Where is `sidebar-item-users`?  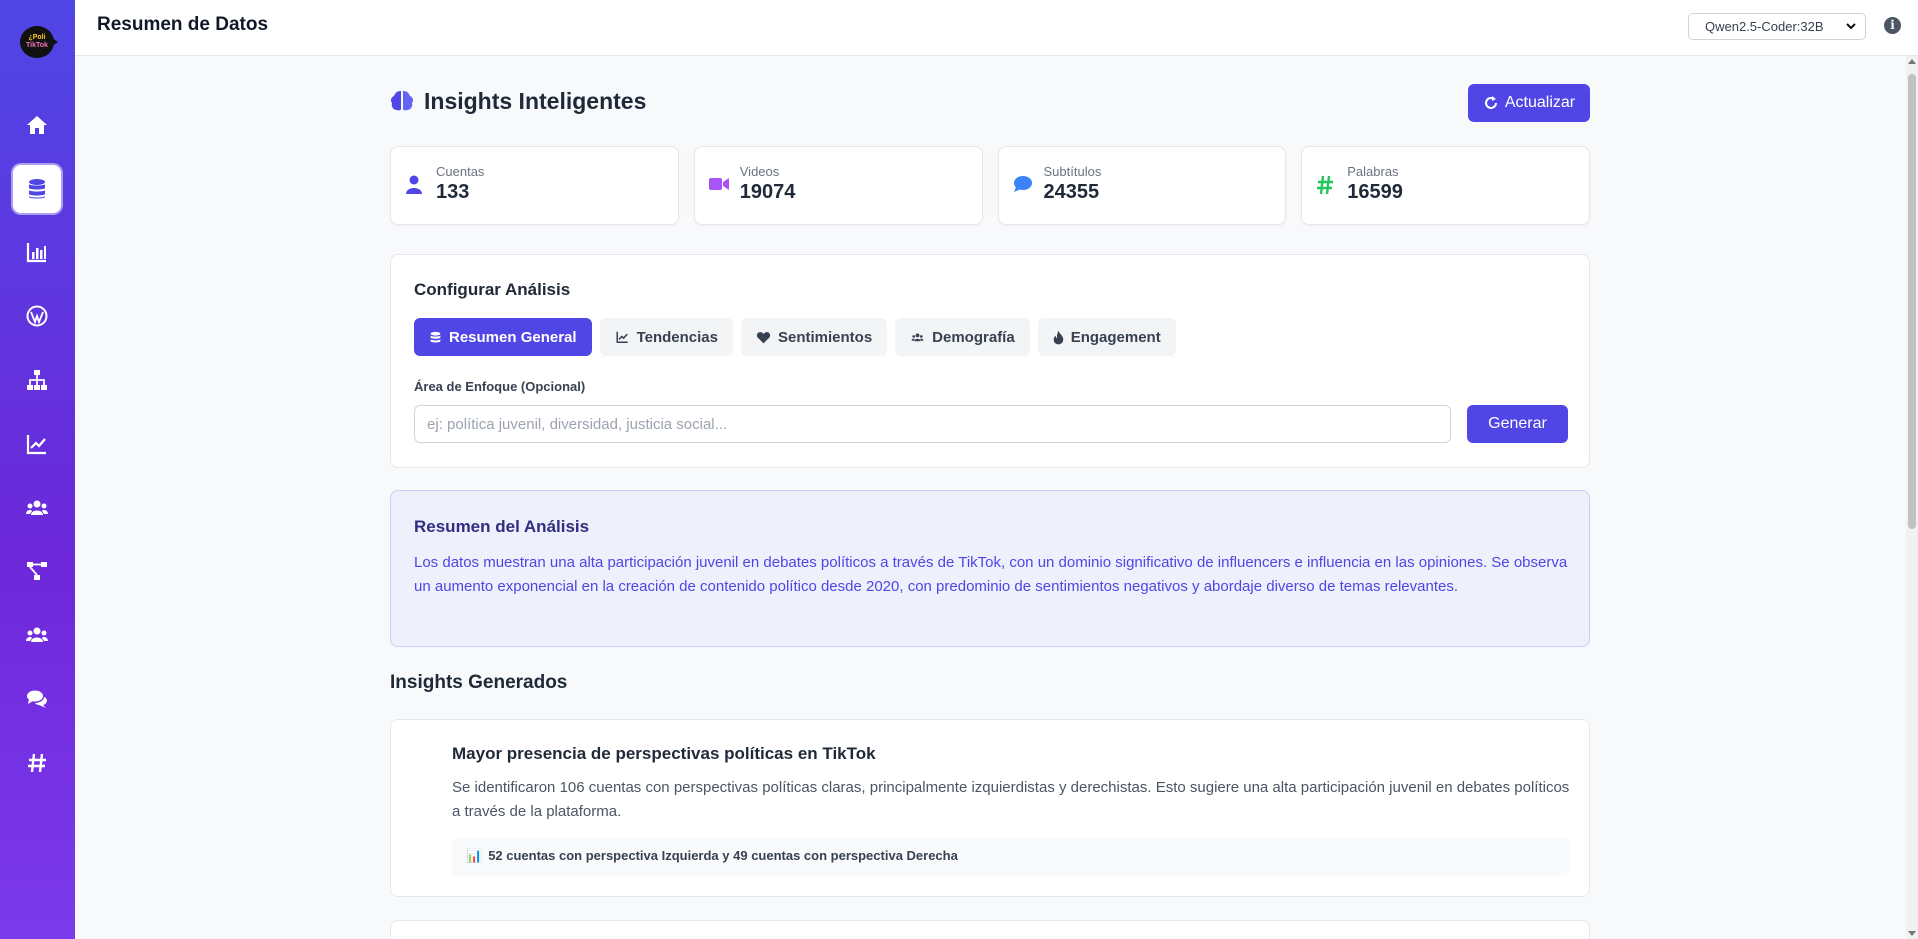 sidebar-item-users is located at coordinates (37, 508).